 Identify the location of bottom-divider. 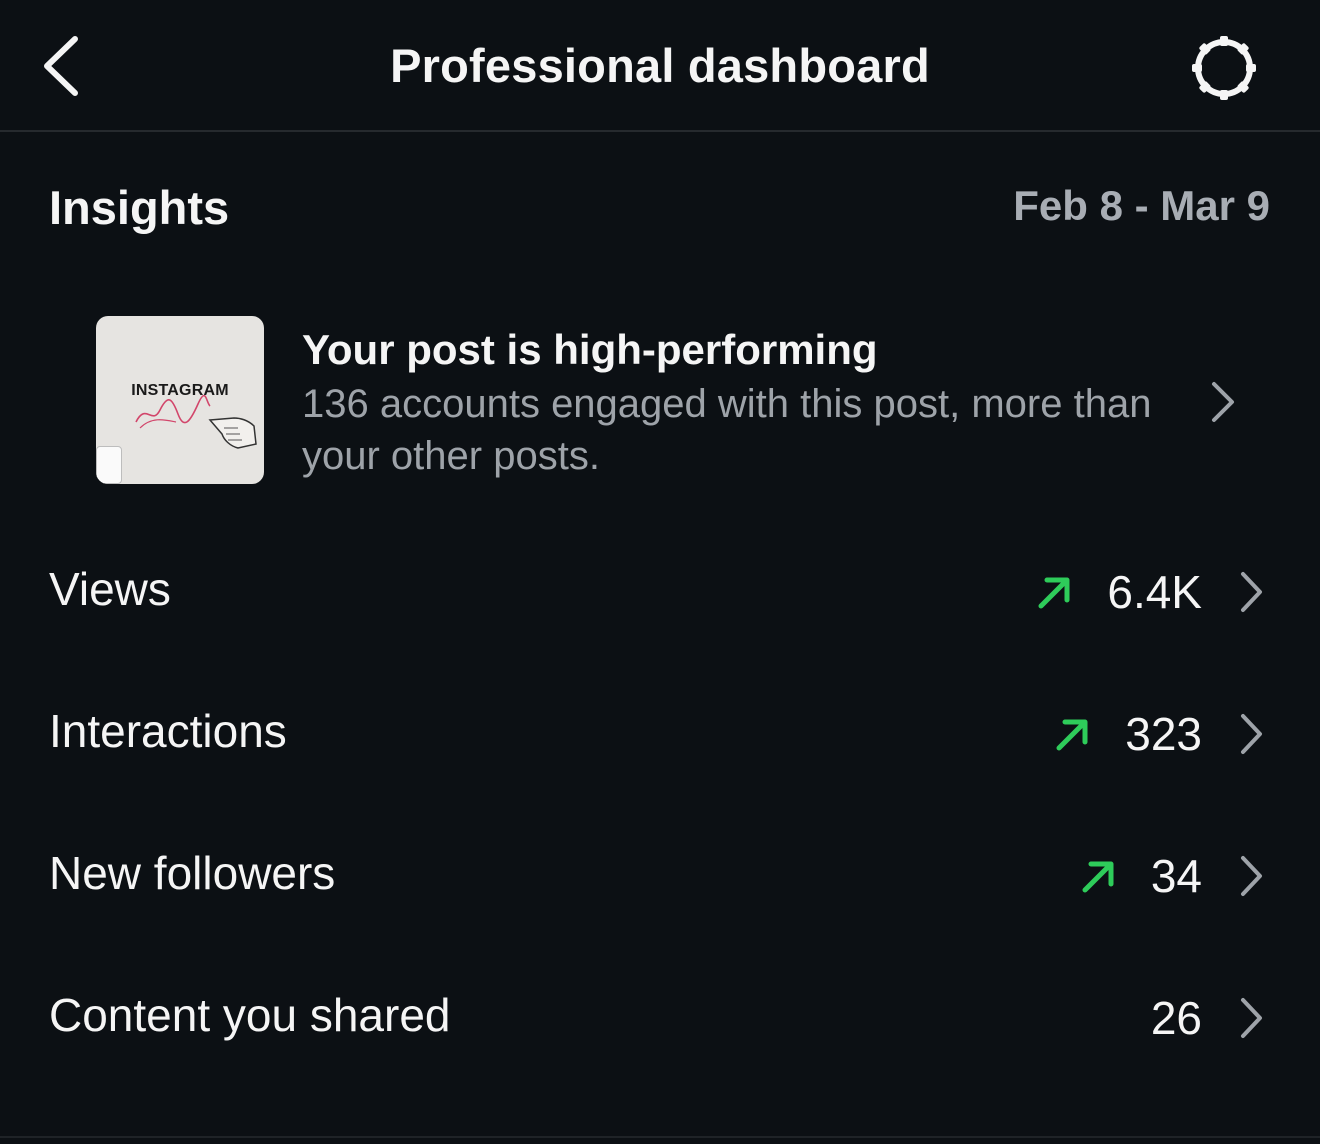
(660, 1137).